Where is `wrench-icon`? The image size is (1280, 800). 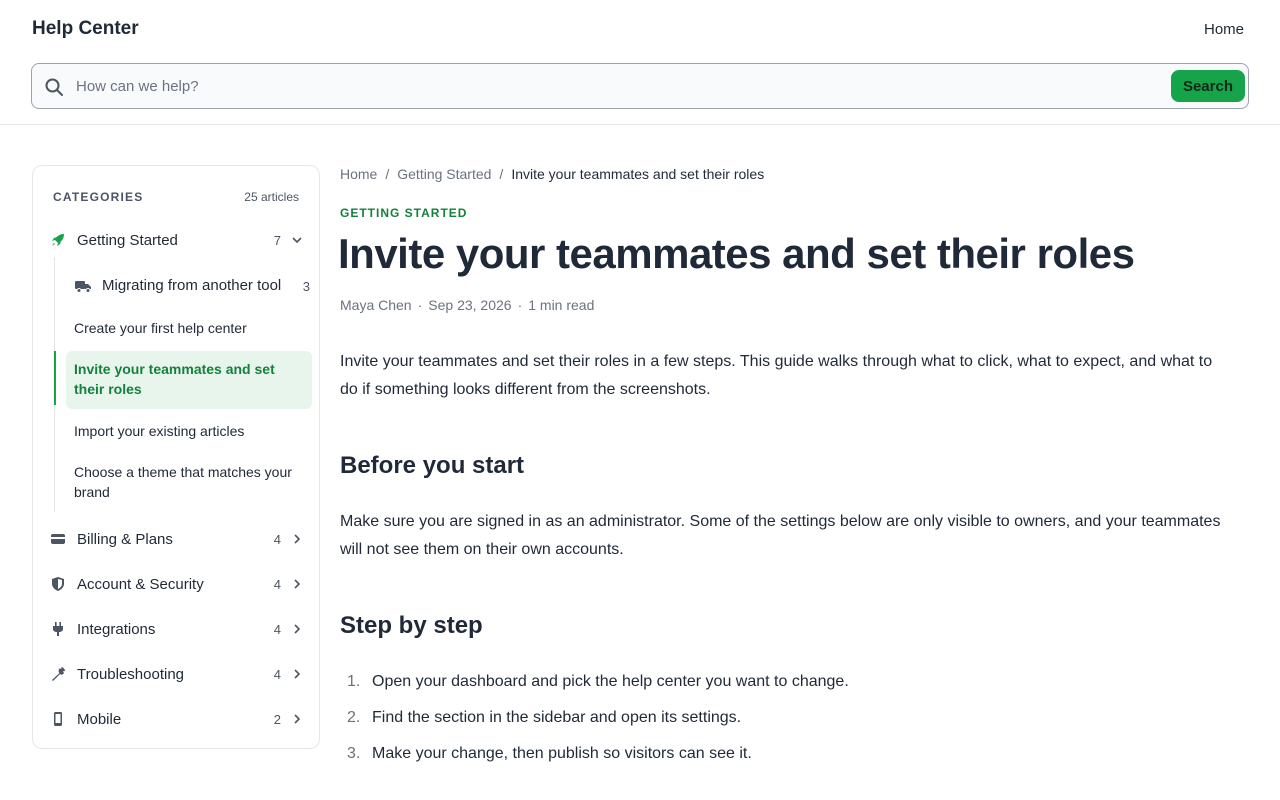 wrench-icon is located at coordinates (58, 674).